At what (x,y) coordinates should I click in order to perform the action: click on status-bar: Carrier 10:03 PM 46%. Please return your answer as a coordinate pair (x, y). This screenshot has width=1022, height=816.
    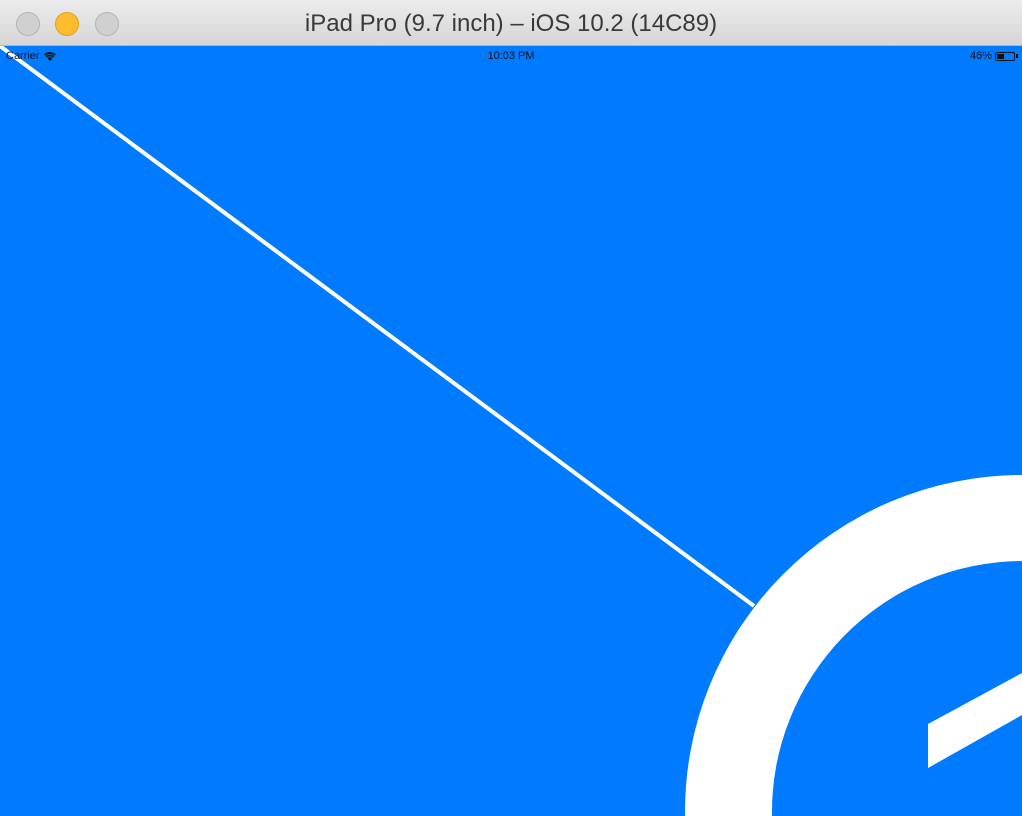
    Looking at the image, I should click on (511, 56).